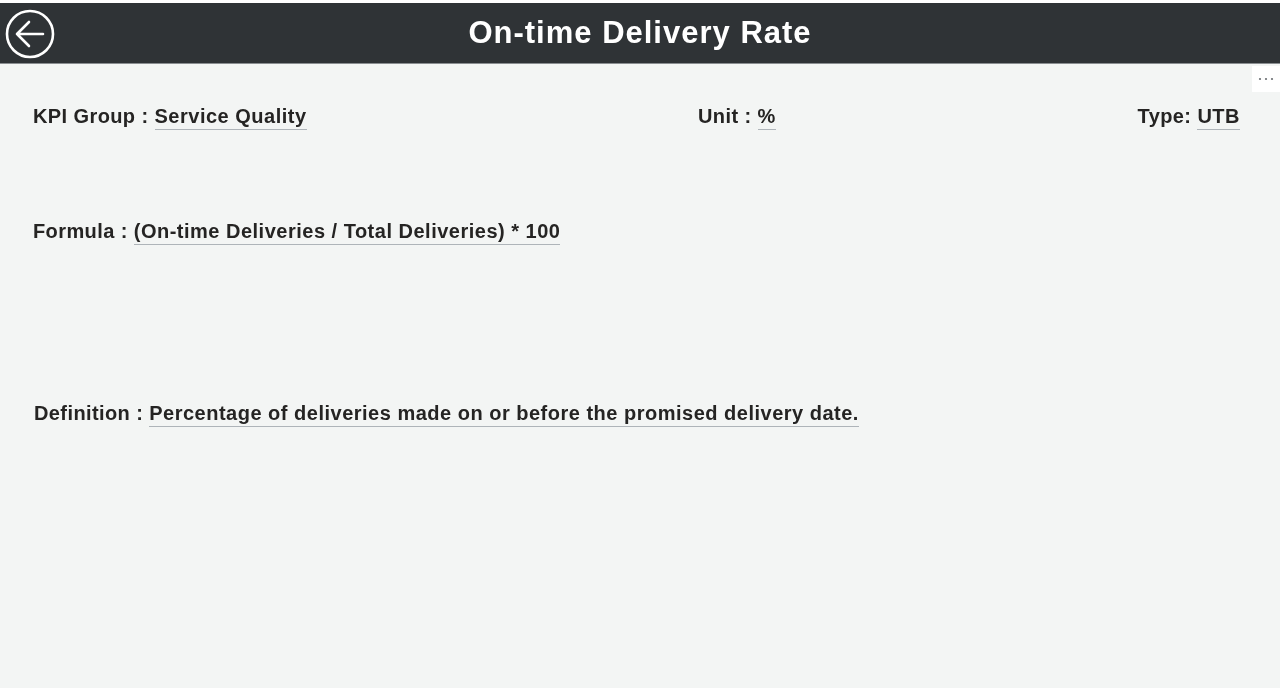 Image resolution: width=1280 pixels, height=688 pixels. What do you see at coordinates (80, 231) in the screenshot?
I see `formula-label: Formula :` at bounding box center [80, 231].